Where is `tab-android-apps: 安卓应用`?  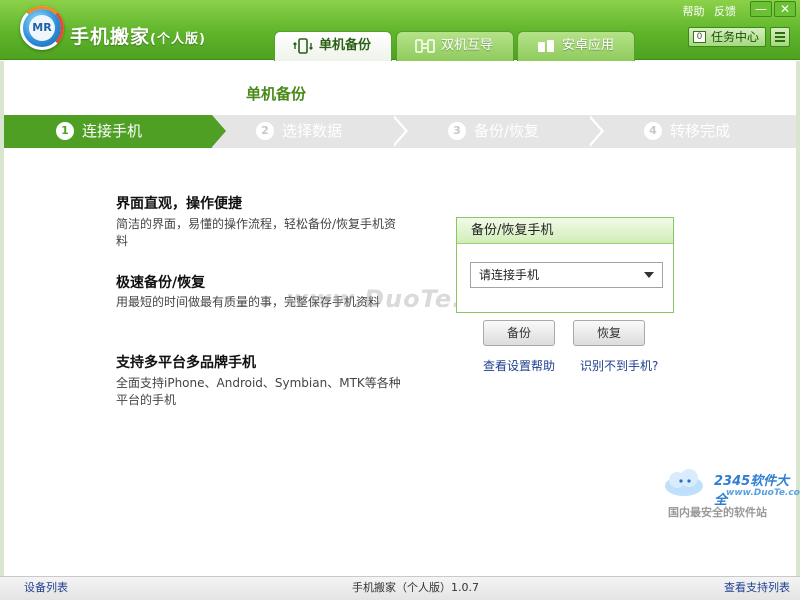 tab-android-apps: 安卓应用 is located at coordinates (576, 46).